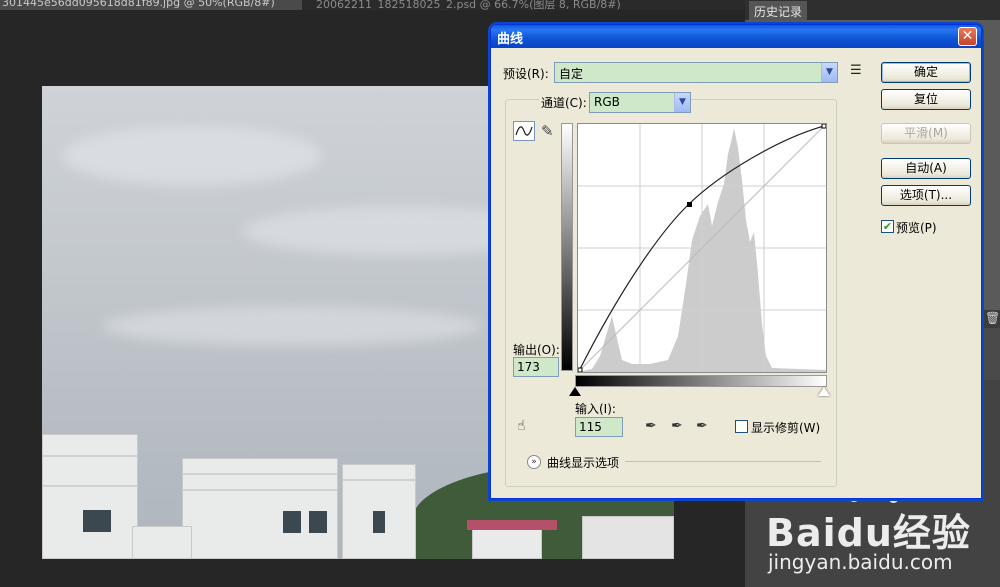 The height and width of the screenshot is (587, 1000). I want to click on output-label: 输出(O):, so click(536, 350).